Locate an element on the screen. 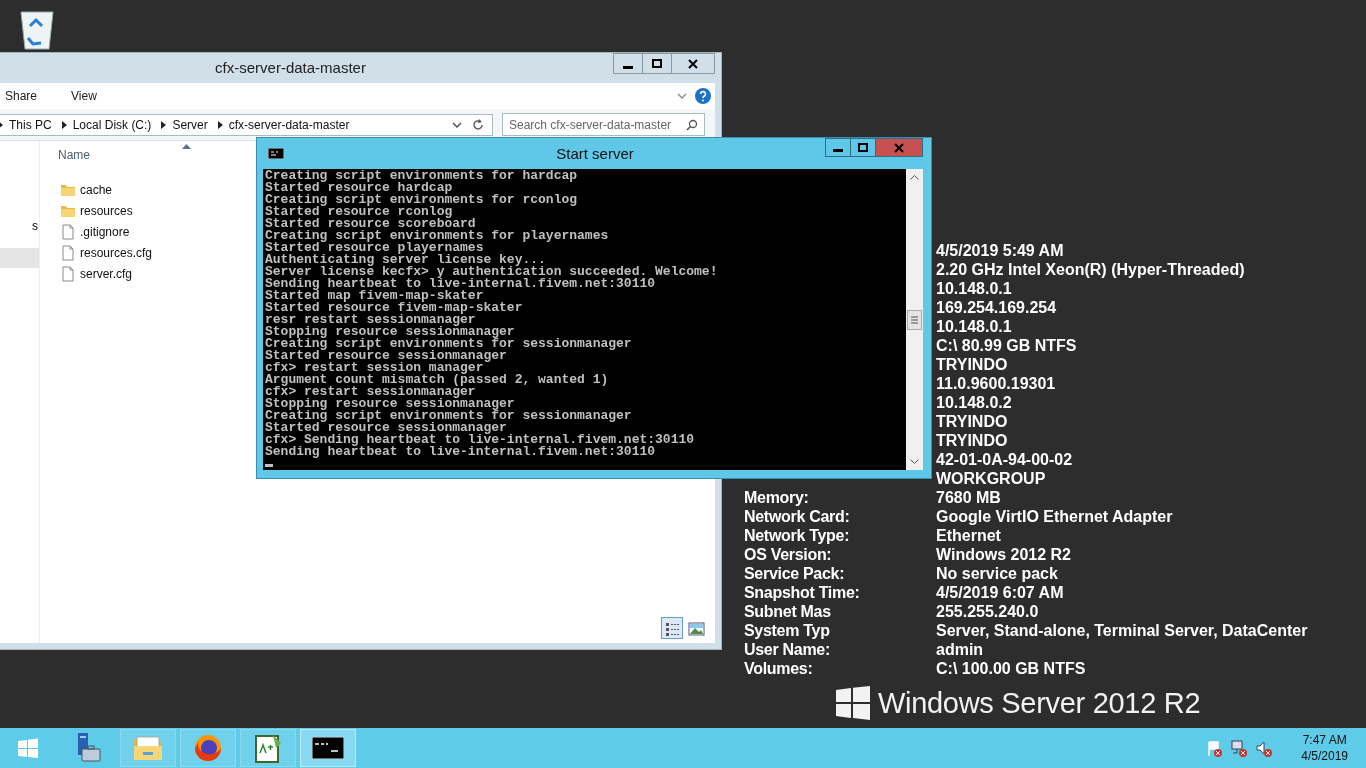  info-label: Service Pack: is located at coordinates (794, 573).